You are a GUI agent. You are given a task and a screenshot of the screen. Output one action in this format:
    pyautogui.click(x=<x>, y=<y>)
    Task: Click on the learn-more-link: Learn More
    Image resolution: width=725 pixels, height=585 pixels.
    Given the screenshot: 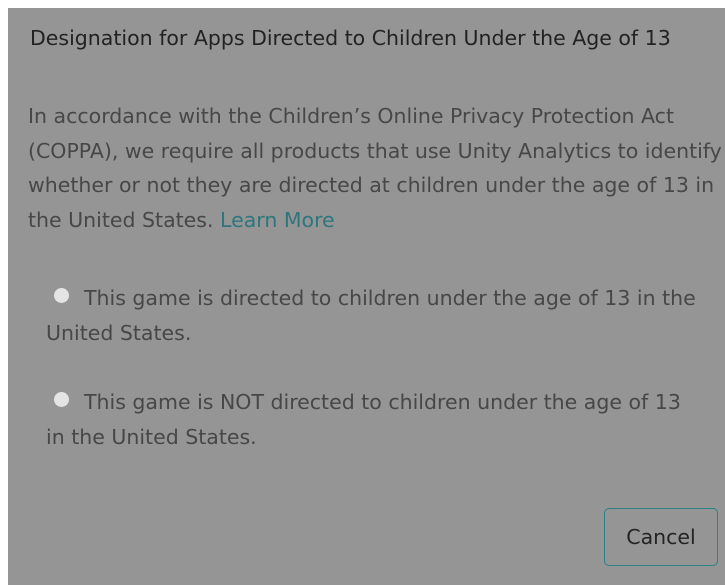 What is the action you would take?
    pyautogui.click(x=277, y=220)
    